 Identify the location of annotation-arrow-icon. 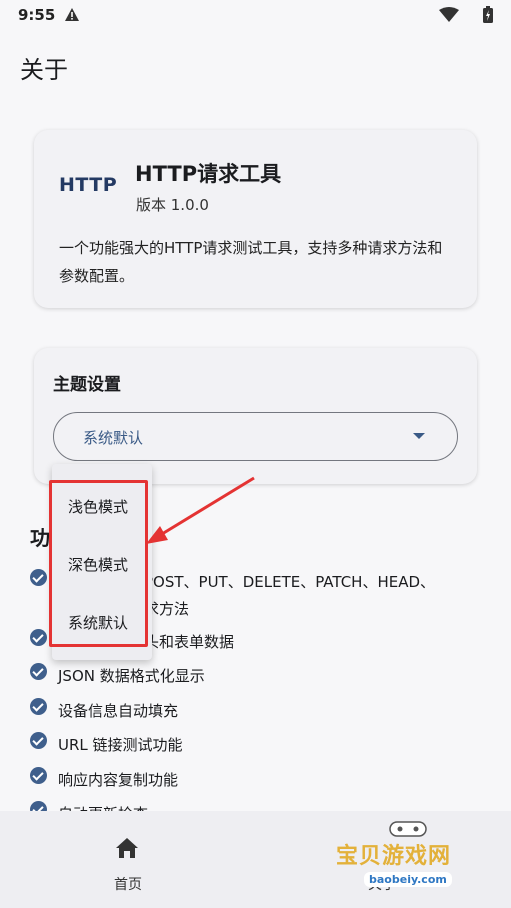
(200, 510).